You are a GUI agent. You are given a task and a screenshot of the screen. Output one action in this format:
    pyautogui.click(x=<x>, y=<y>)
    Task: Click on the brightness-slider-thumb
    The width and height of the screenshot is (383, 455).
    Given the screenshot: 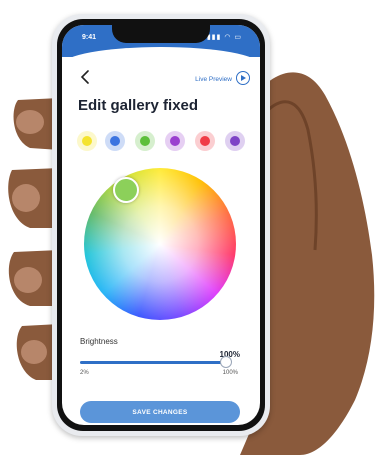 What is the action you would take?
    pyautogui.click(x=225, y=362)
    